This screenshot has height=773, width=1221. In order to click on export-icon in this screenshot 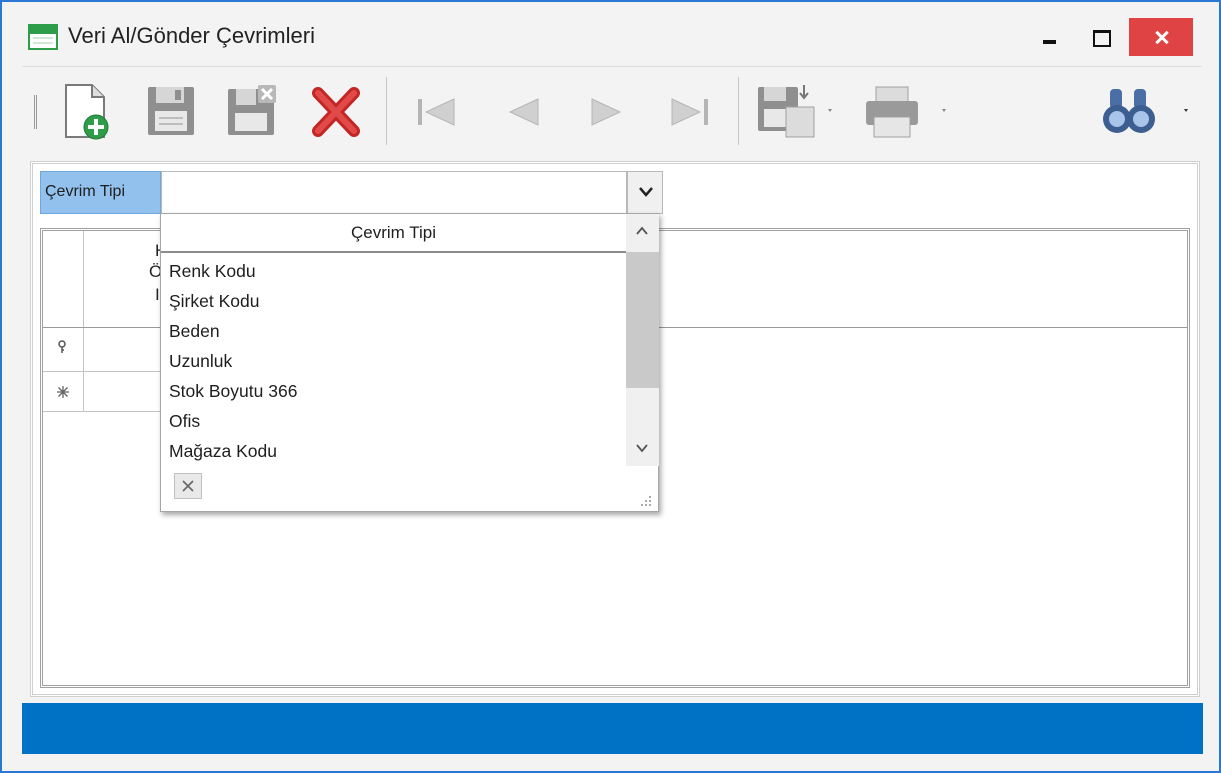, I will do `click(795, 111)`.